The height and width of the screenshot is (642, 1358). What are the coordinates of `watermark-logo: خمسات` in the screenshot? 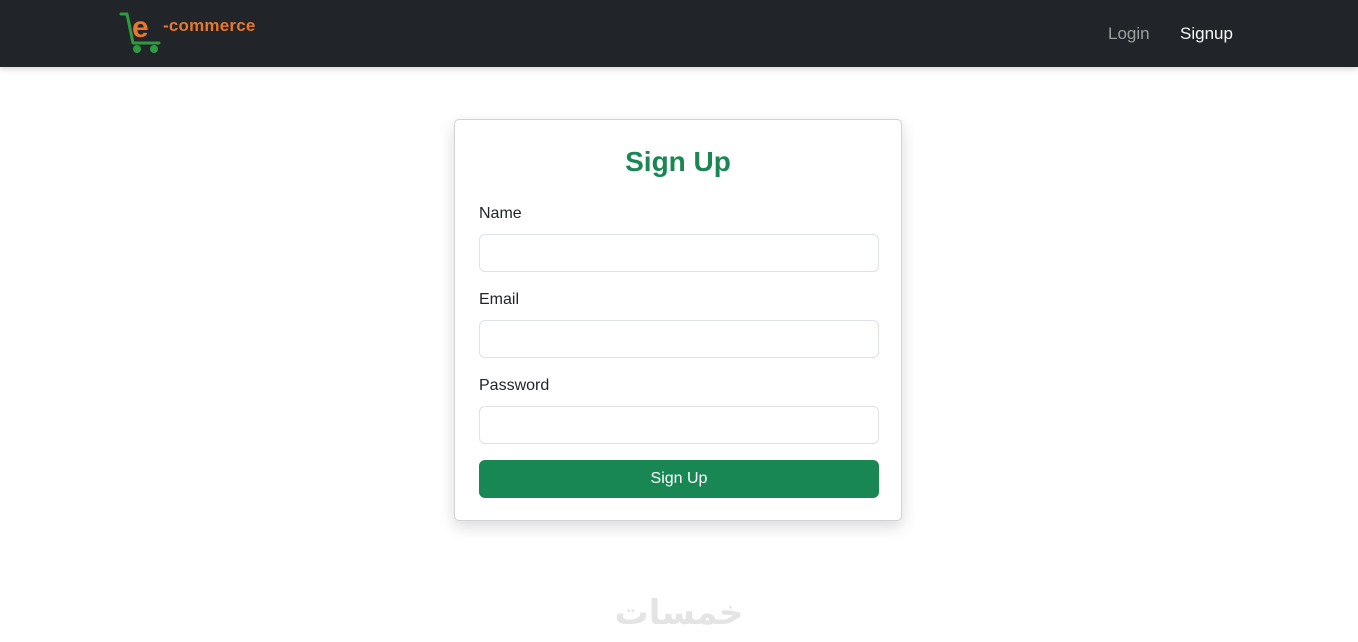 It's located at (679, 612).